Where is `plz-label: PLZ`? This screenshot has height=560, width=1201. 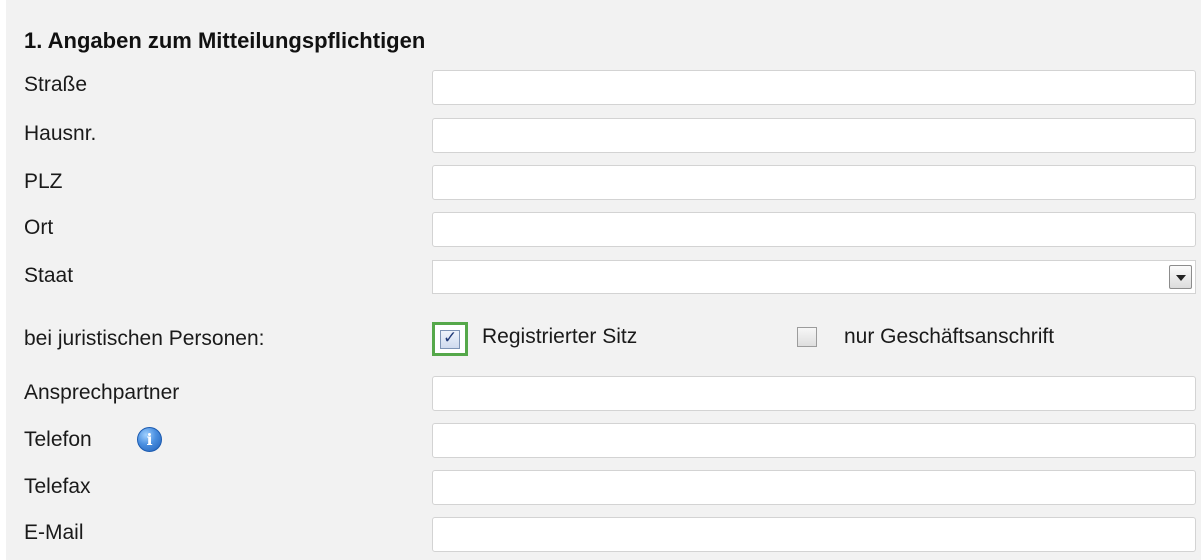
plz-label: PLZ is located at coordinates (43, 181).